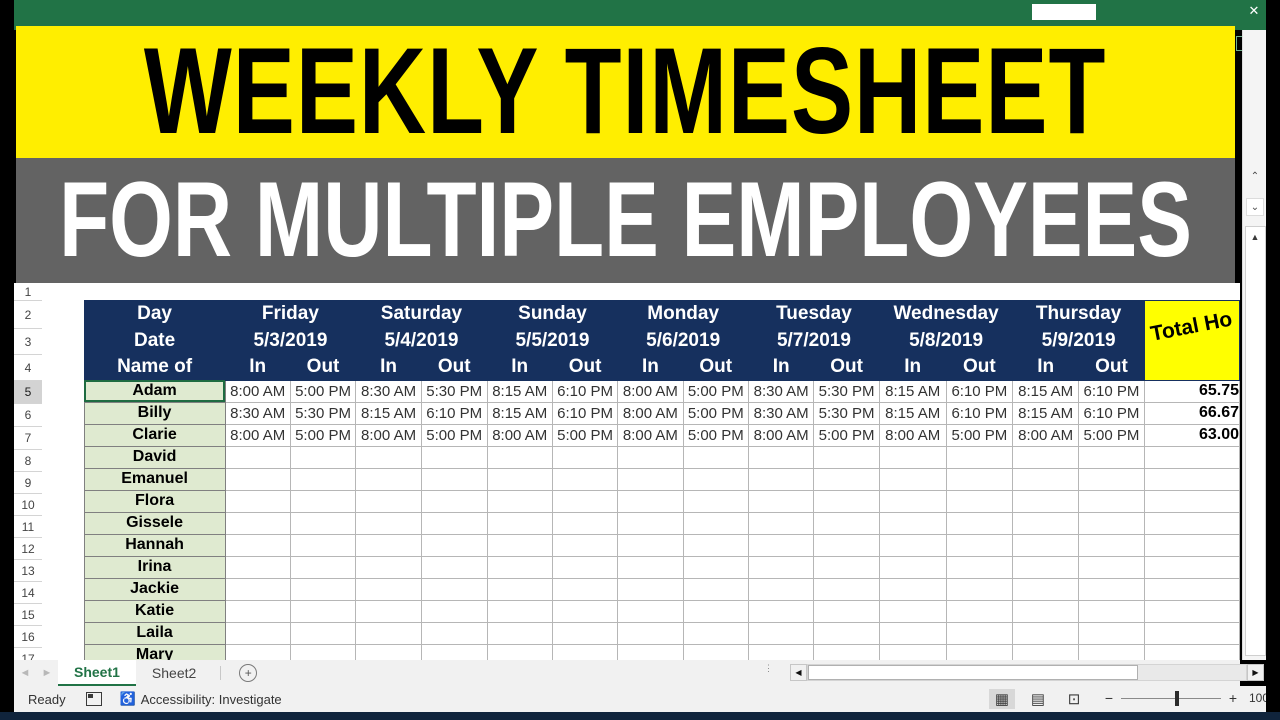 Image resolution: width=1280 pixels, height=720 pixels. What do you see at coordinates (154, 523) in the screenshot?
I see `employee-name-gissele: Gissele` at bounding box center [154, 523].